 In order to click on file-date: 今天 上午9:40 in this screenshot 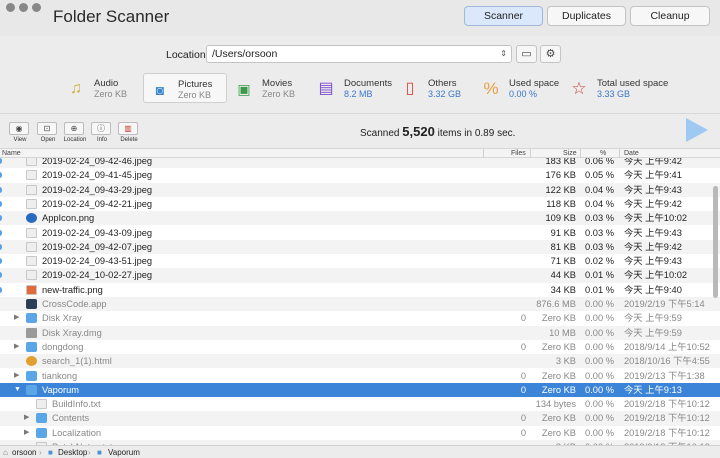, I will do `click(653, 289)`.